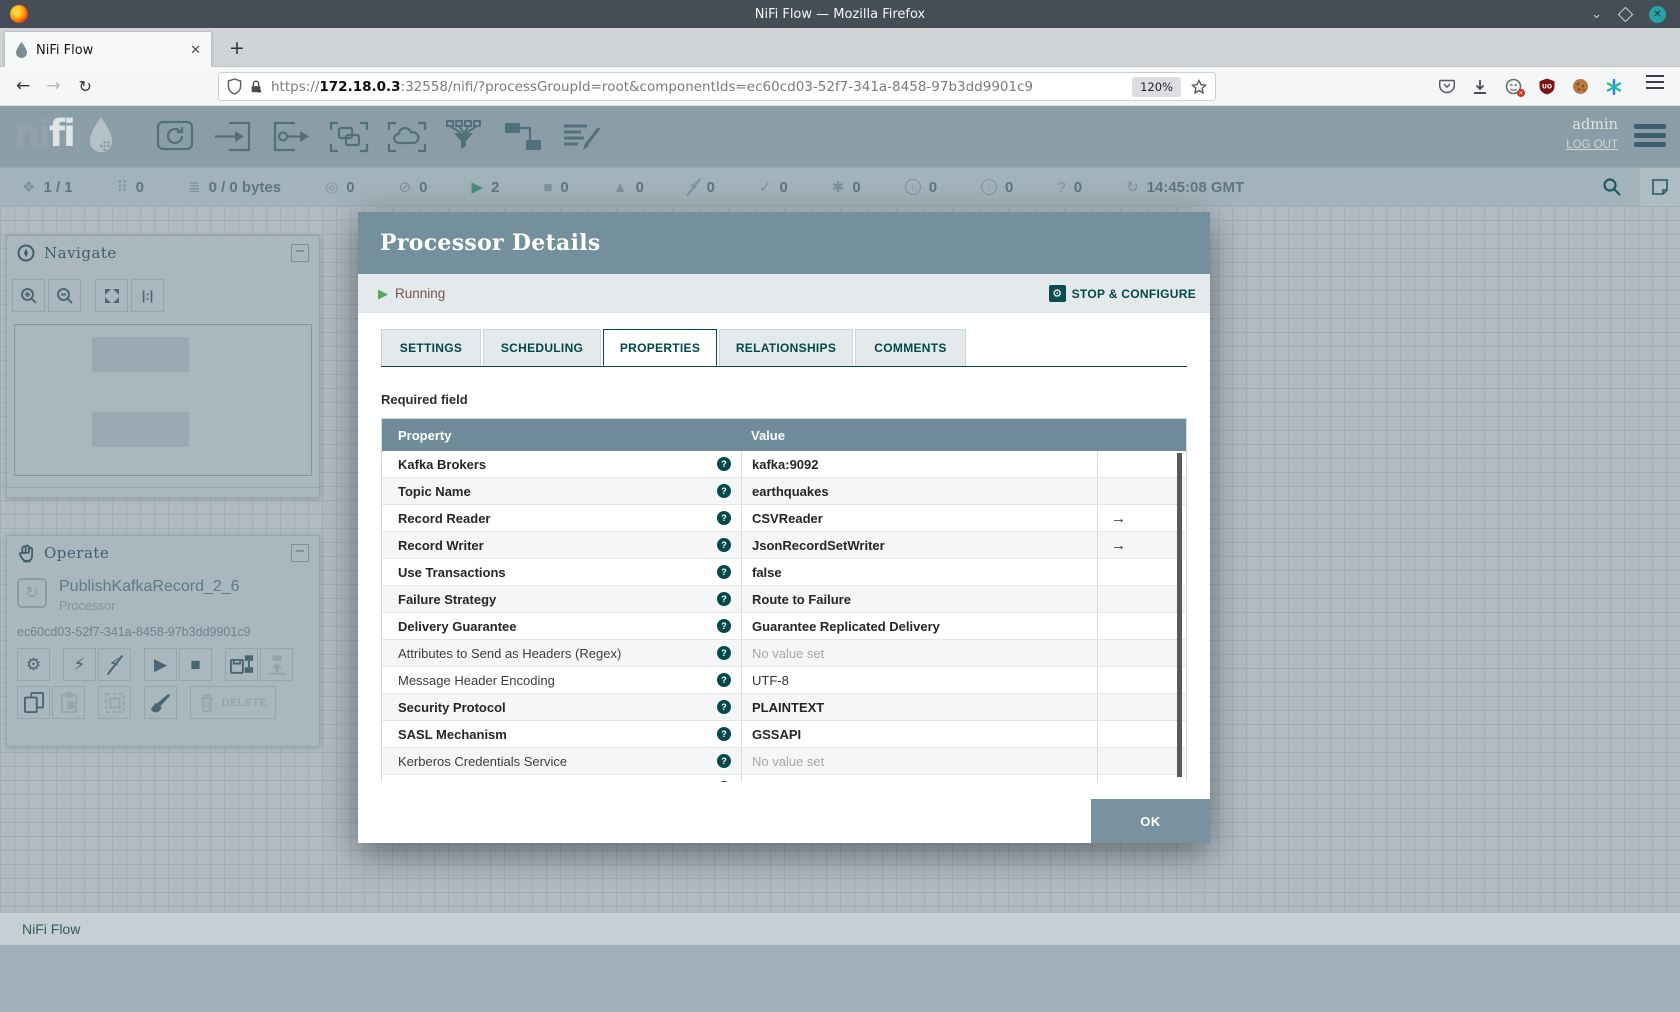 The width and height of the screenshot is (1680, 1012). I want to click on table-row: Security Protocol? PLAINTEXT, so click(784, 707).